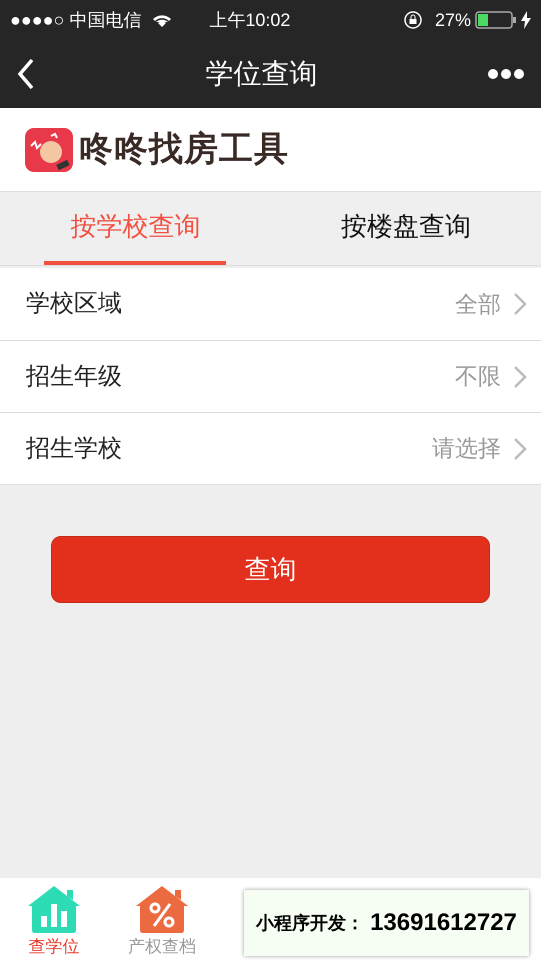  I want to click on filter-row: 学校区域 全部, so click(270, 304).